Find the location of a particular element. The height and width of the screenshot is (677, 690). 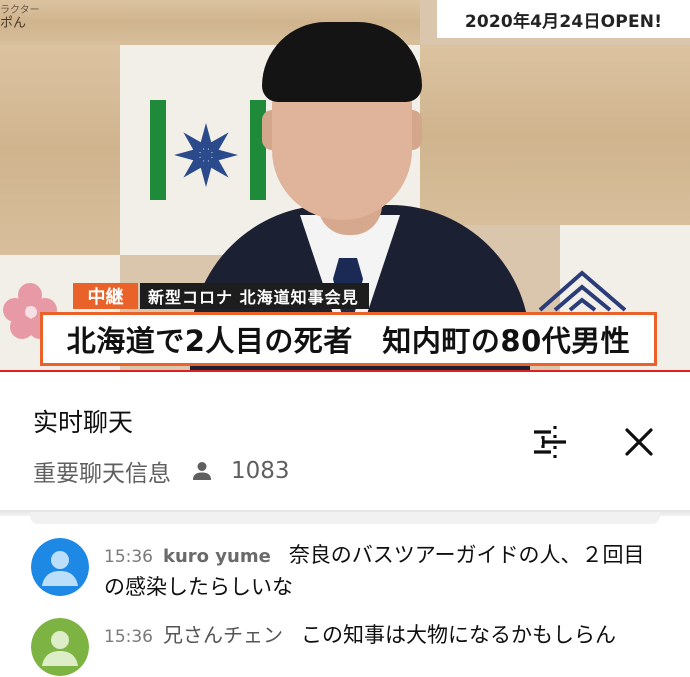

open-banner: 2020年4月24日OPEN! is located at coordinates (563, 19).